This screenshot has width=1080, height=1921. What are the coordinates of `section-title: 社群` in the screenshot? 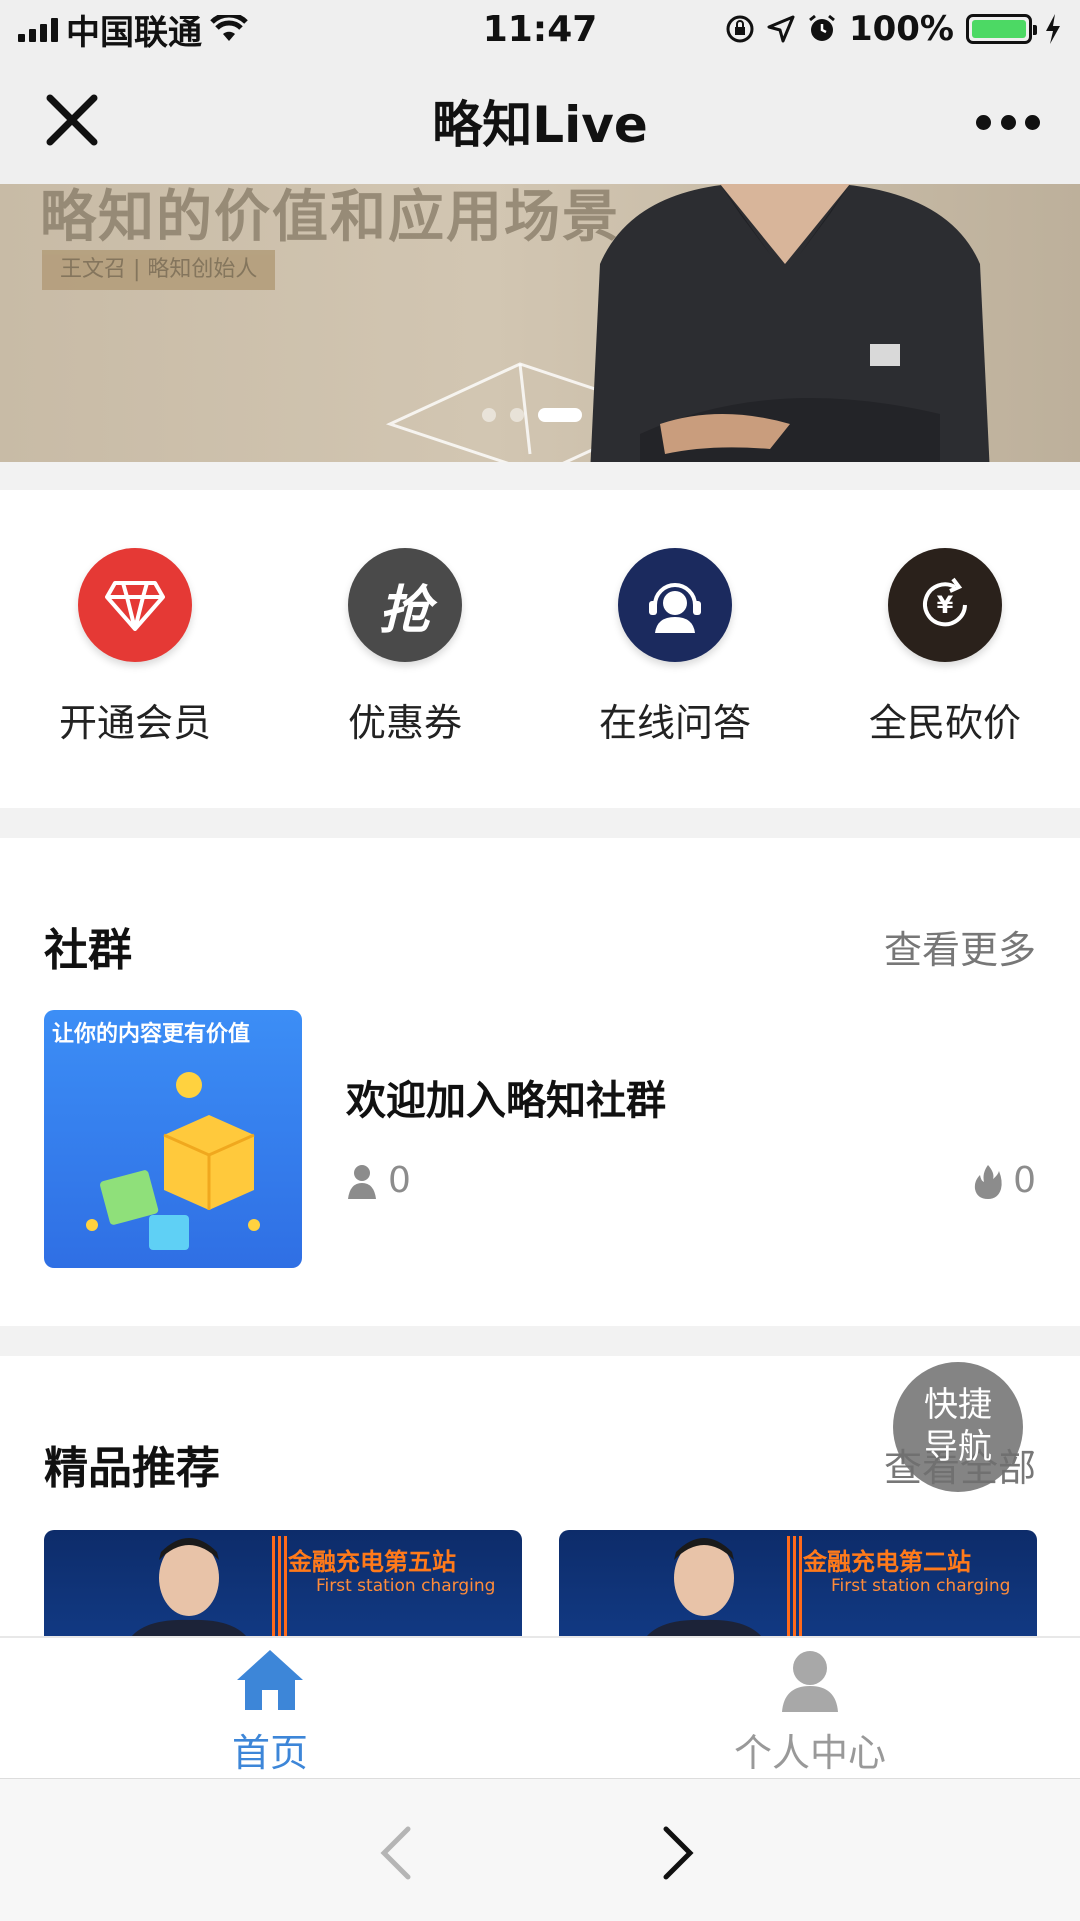 It's located at (88, 950).